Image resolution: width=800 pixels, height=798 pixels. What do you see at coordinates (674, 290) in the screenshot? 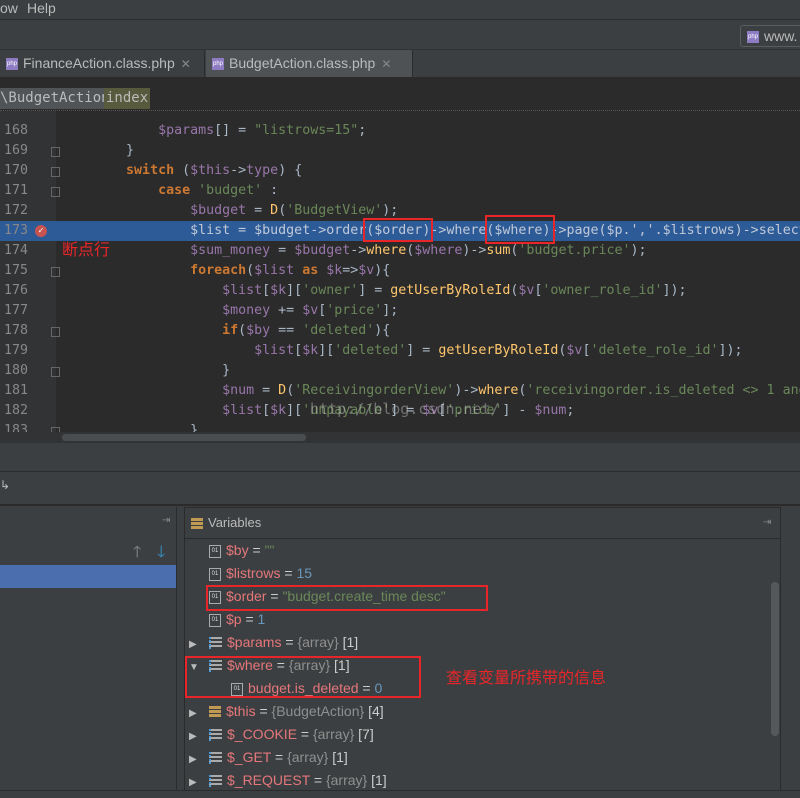
I see `code-token-plain: ]);` at bounding box center [674, 290].